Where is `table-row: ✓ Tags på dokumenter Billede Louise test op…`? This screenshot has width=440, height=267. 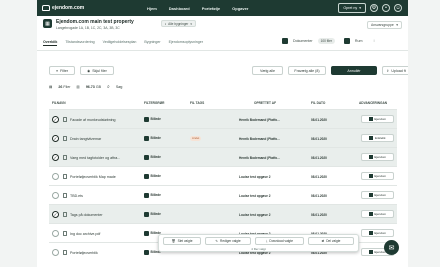
table-row: ✓ Tags på dokumenter Billede Louise test op… is located at coordinates (223, 213).